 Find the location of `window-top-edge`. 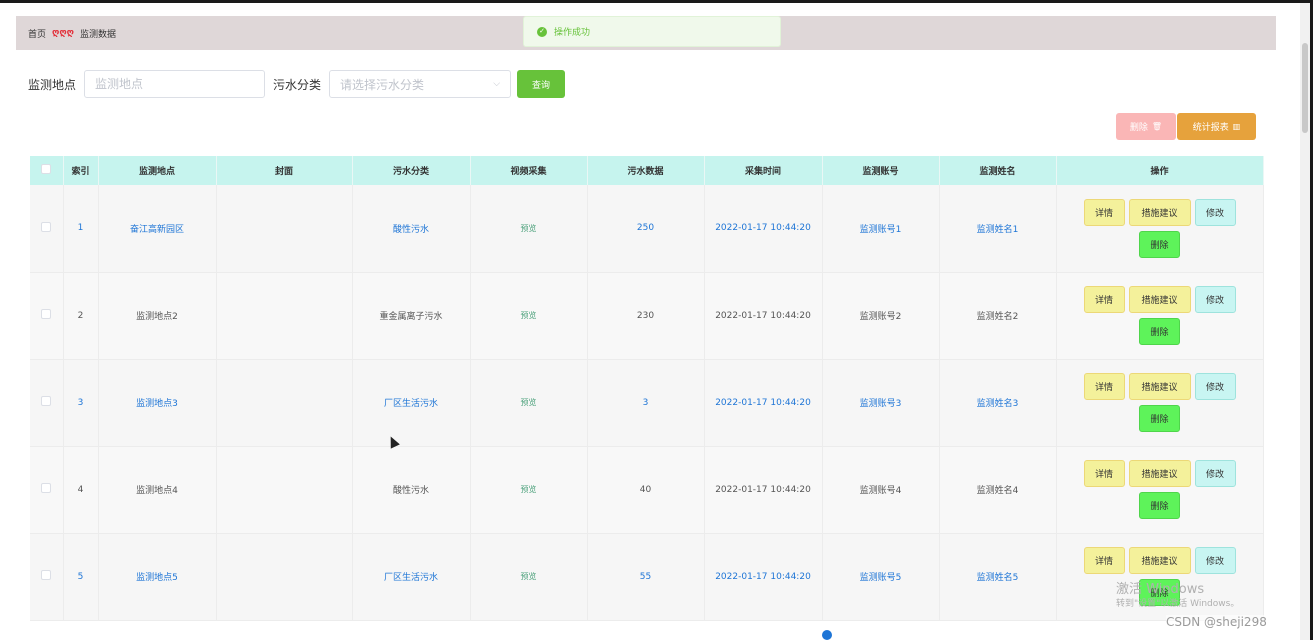

window-top-edge is located at coordinates (656, 1).